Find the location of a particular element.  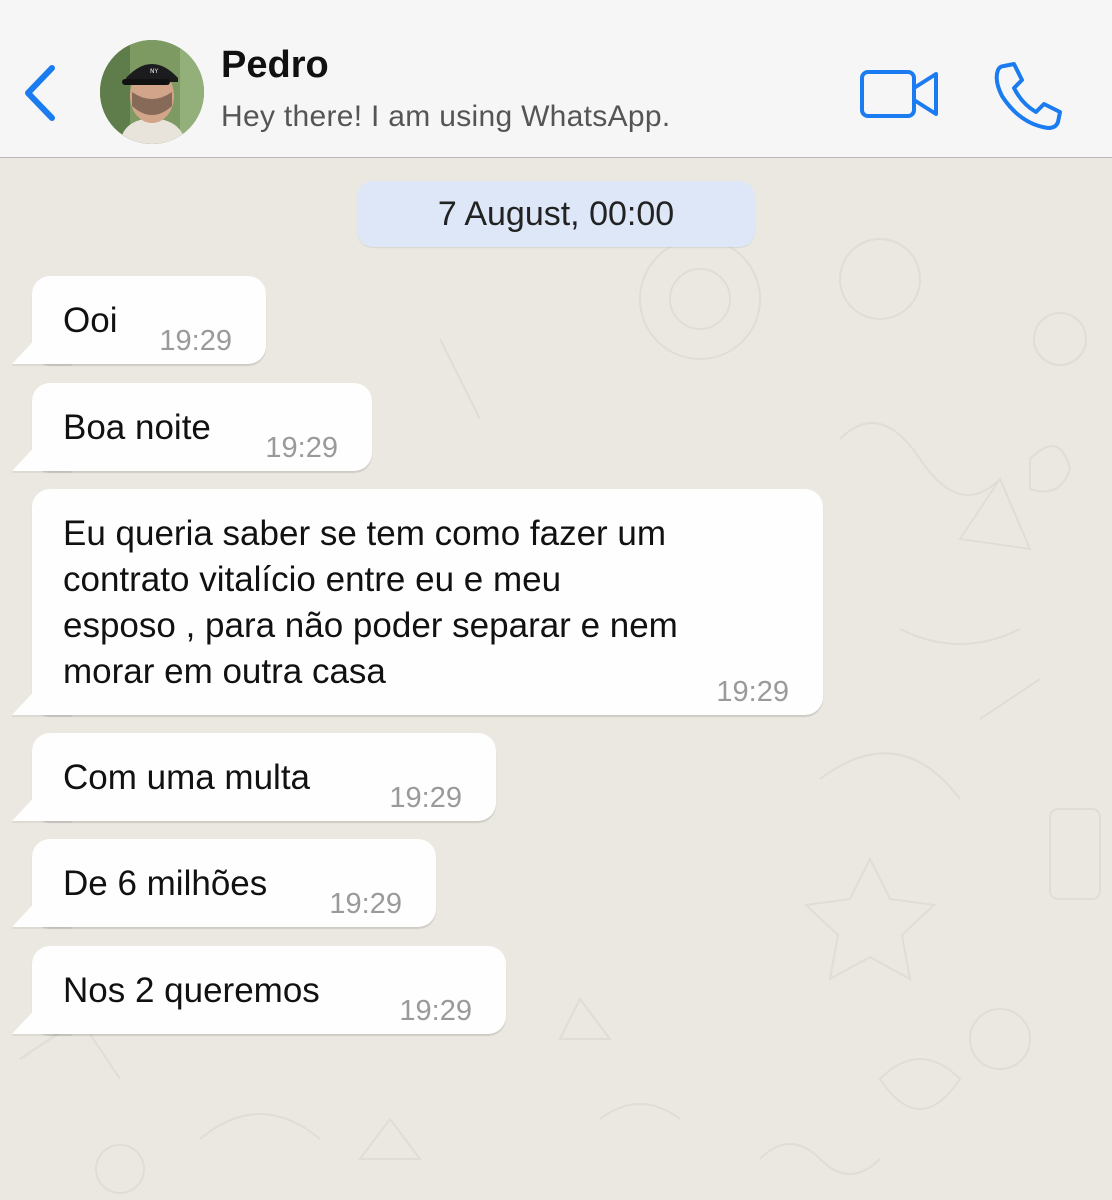

voice-call-button is located at coordinates (1028, 94).